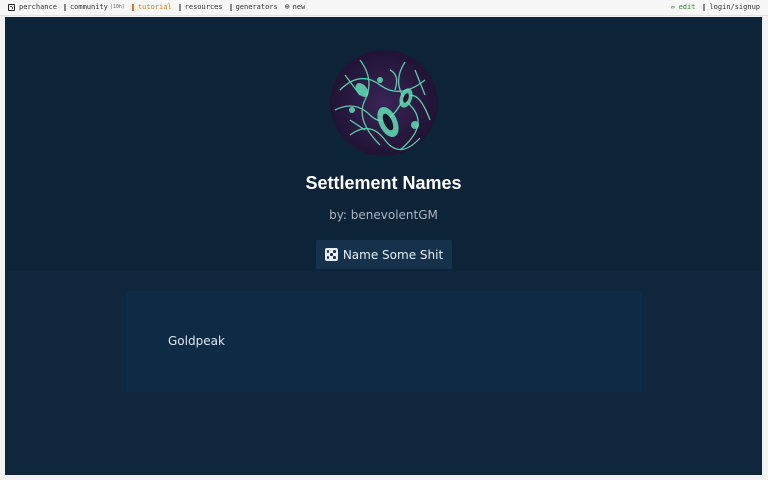 This screenshot has width=768, height=480. I want to click on nav-generators-label: generators, so click(256, 7).